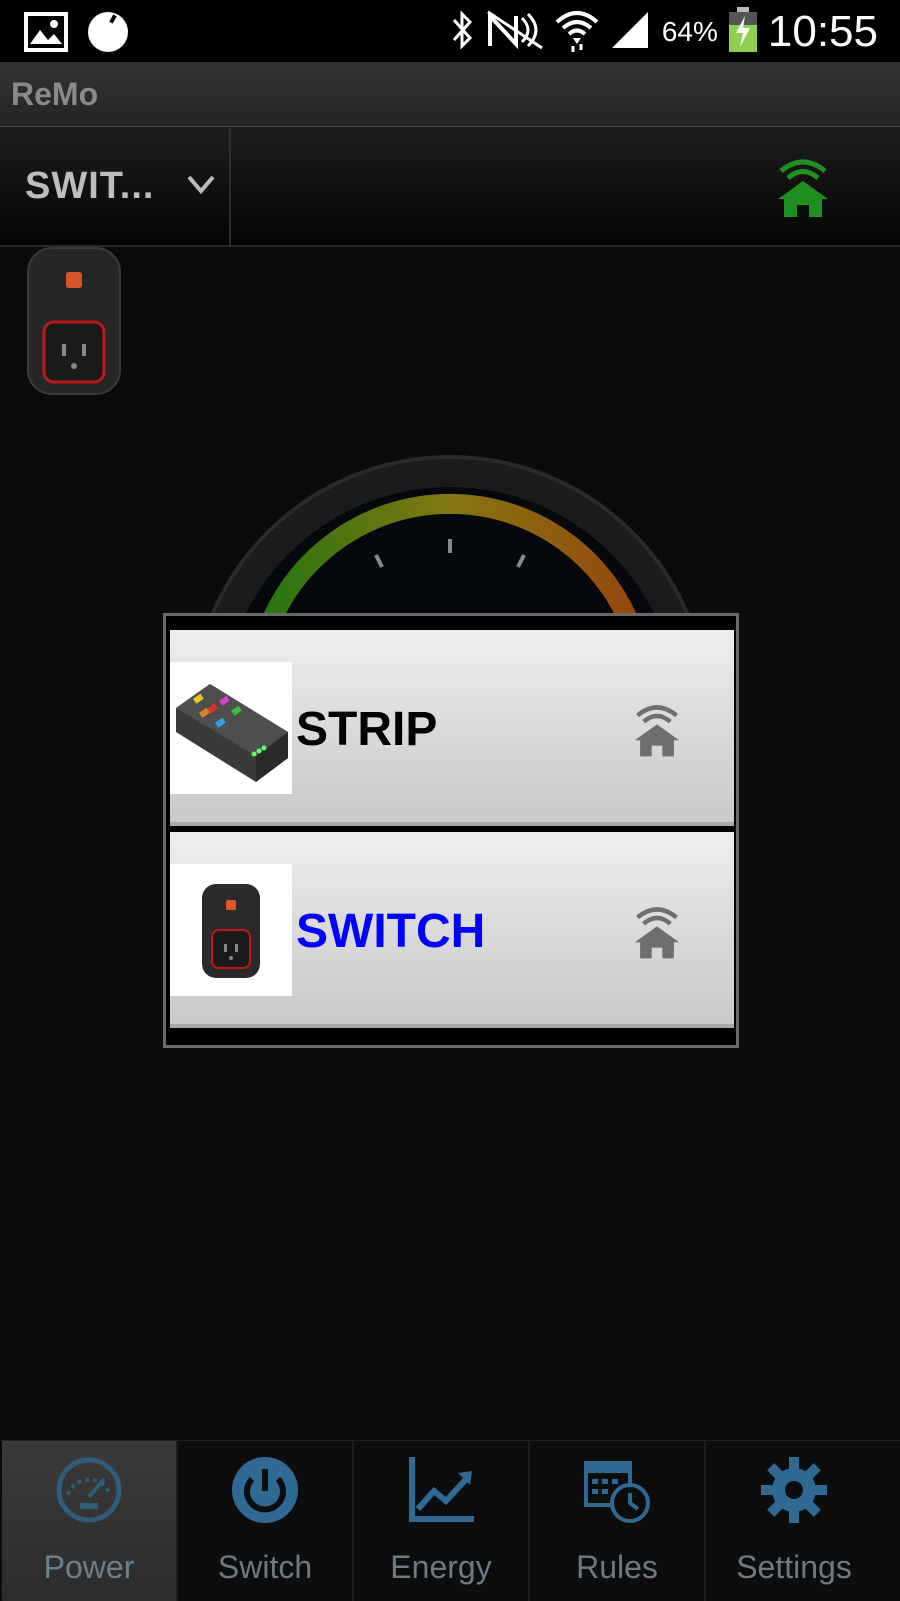 Image resolution: width=900 pixels, height=1601 pixels. Describe the element at coordinates (452, 728) in the screenshot. I see `device-option-strip: STRIP` at that location.